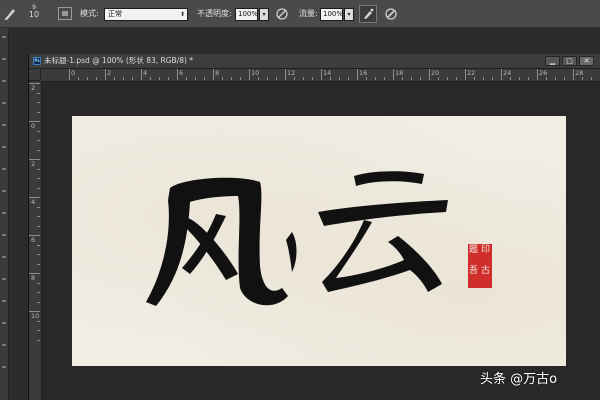  What do you see at coordinates (282, 14) in the screenshot?
I see `pressure-opacity-icon` at bounding box center [282, 14].